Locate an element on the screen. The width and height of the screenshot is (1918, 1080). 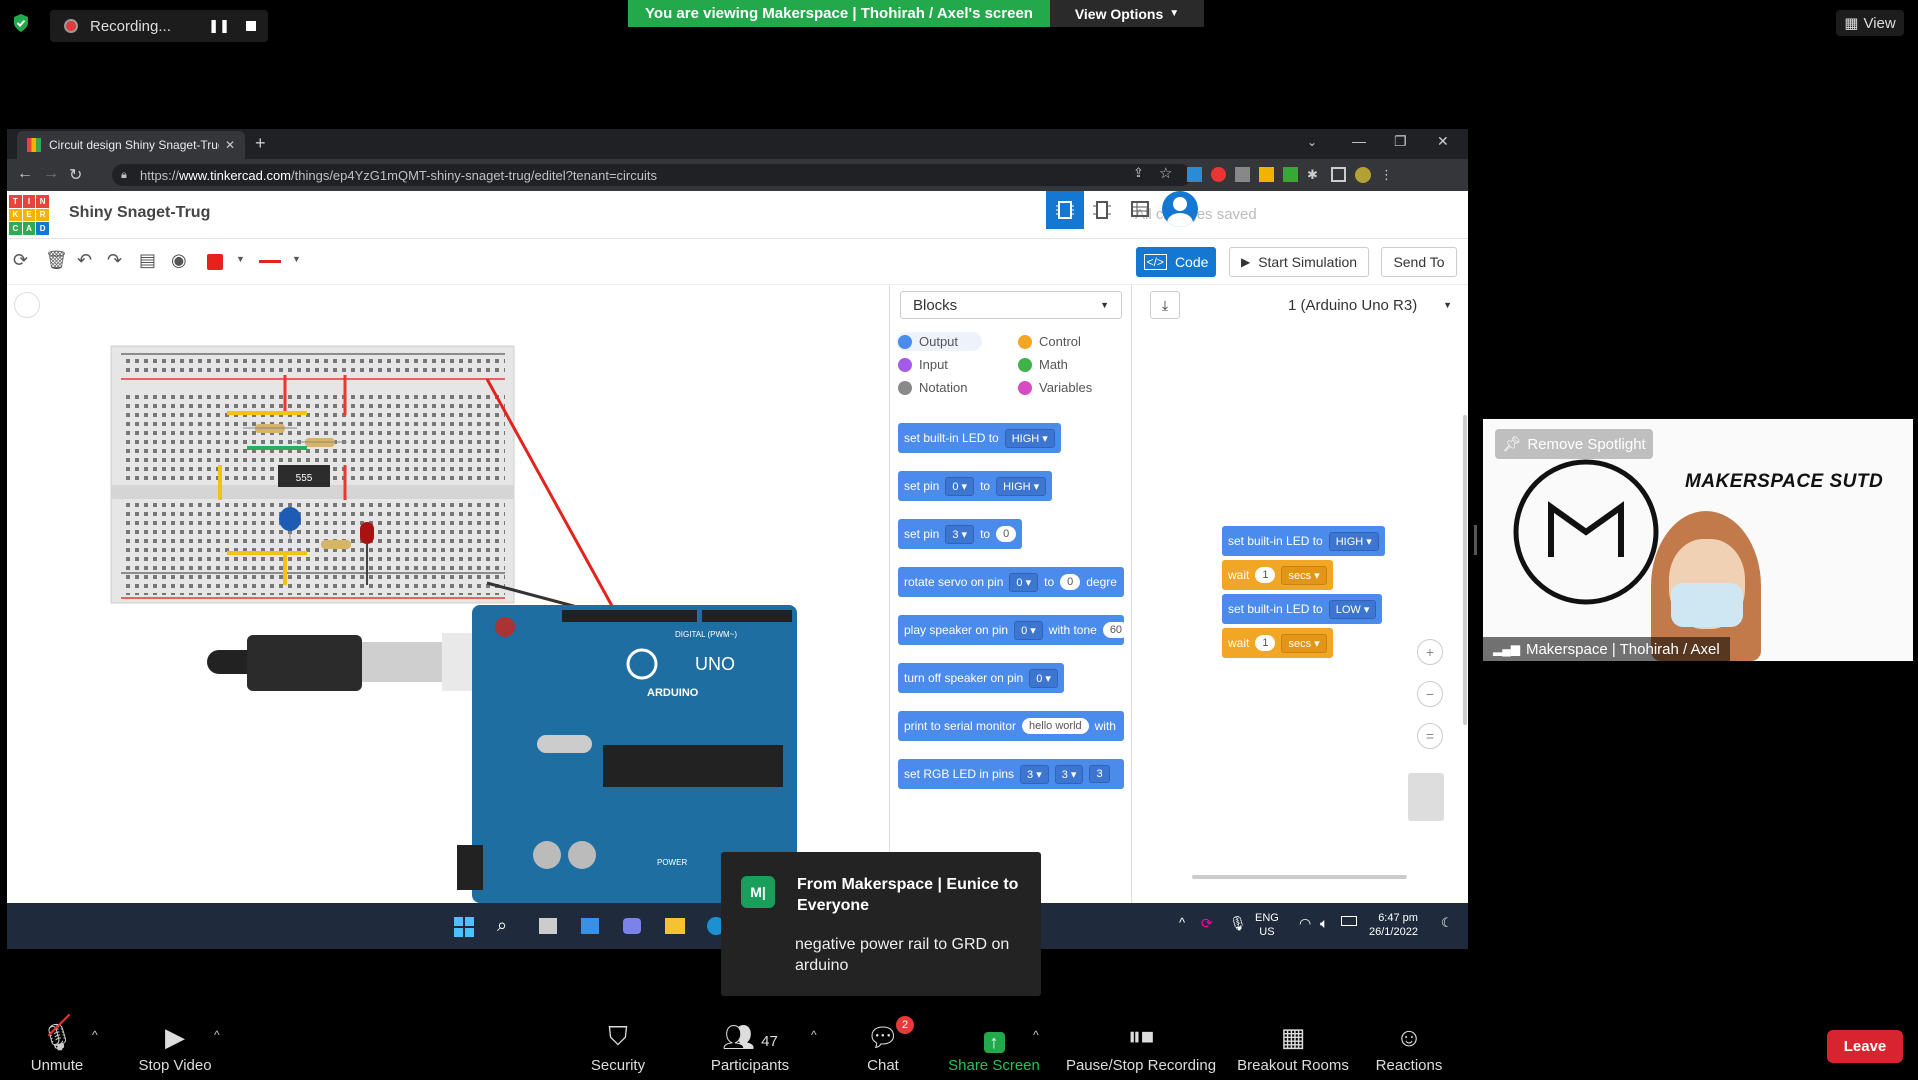
stop-video-button: ▶︎ Stop Video is located at coordinates (175, 1045).